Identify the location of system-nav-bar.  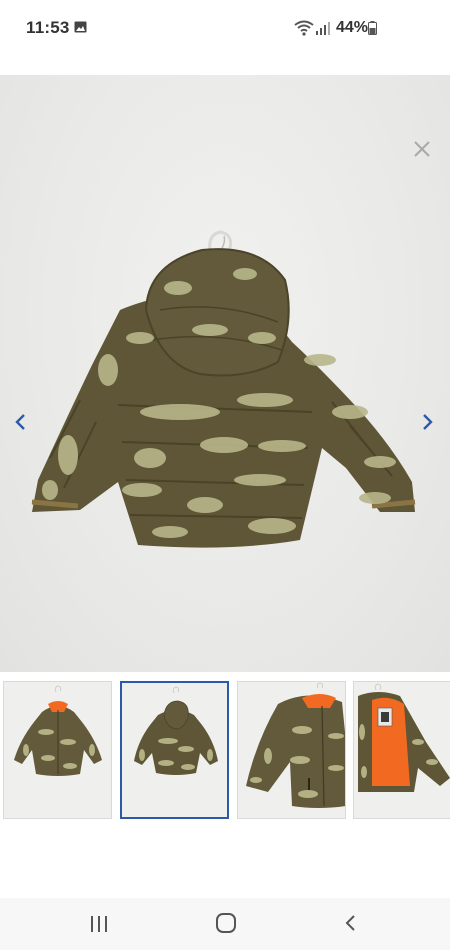
(225, 924).